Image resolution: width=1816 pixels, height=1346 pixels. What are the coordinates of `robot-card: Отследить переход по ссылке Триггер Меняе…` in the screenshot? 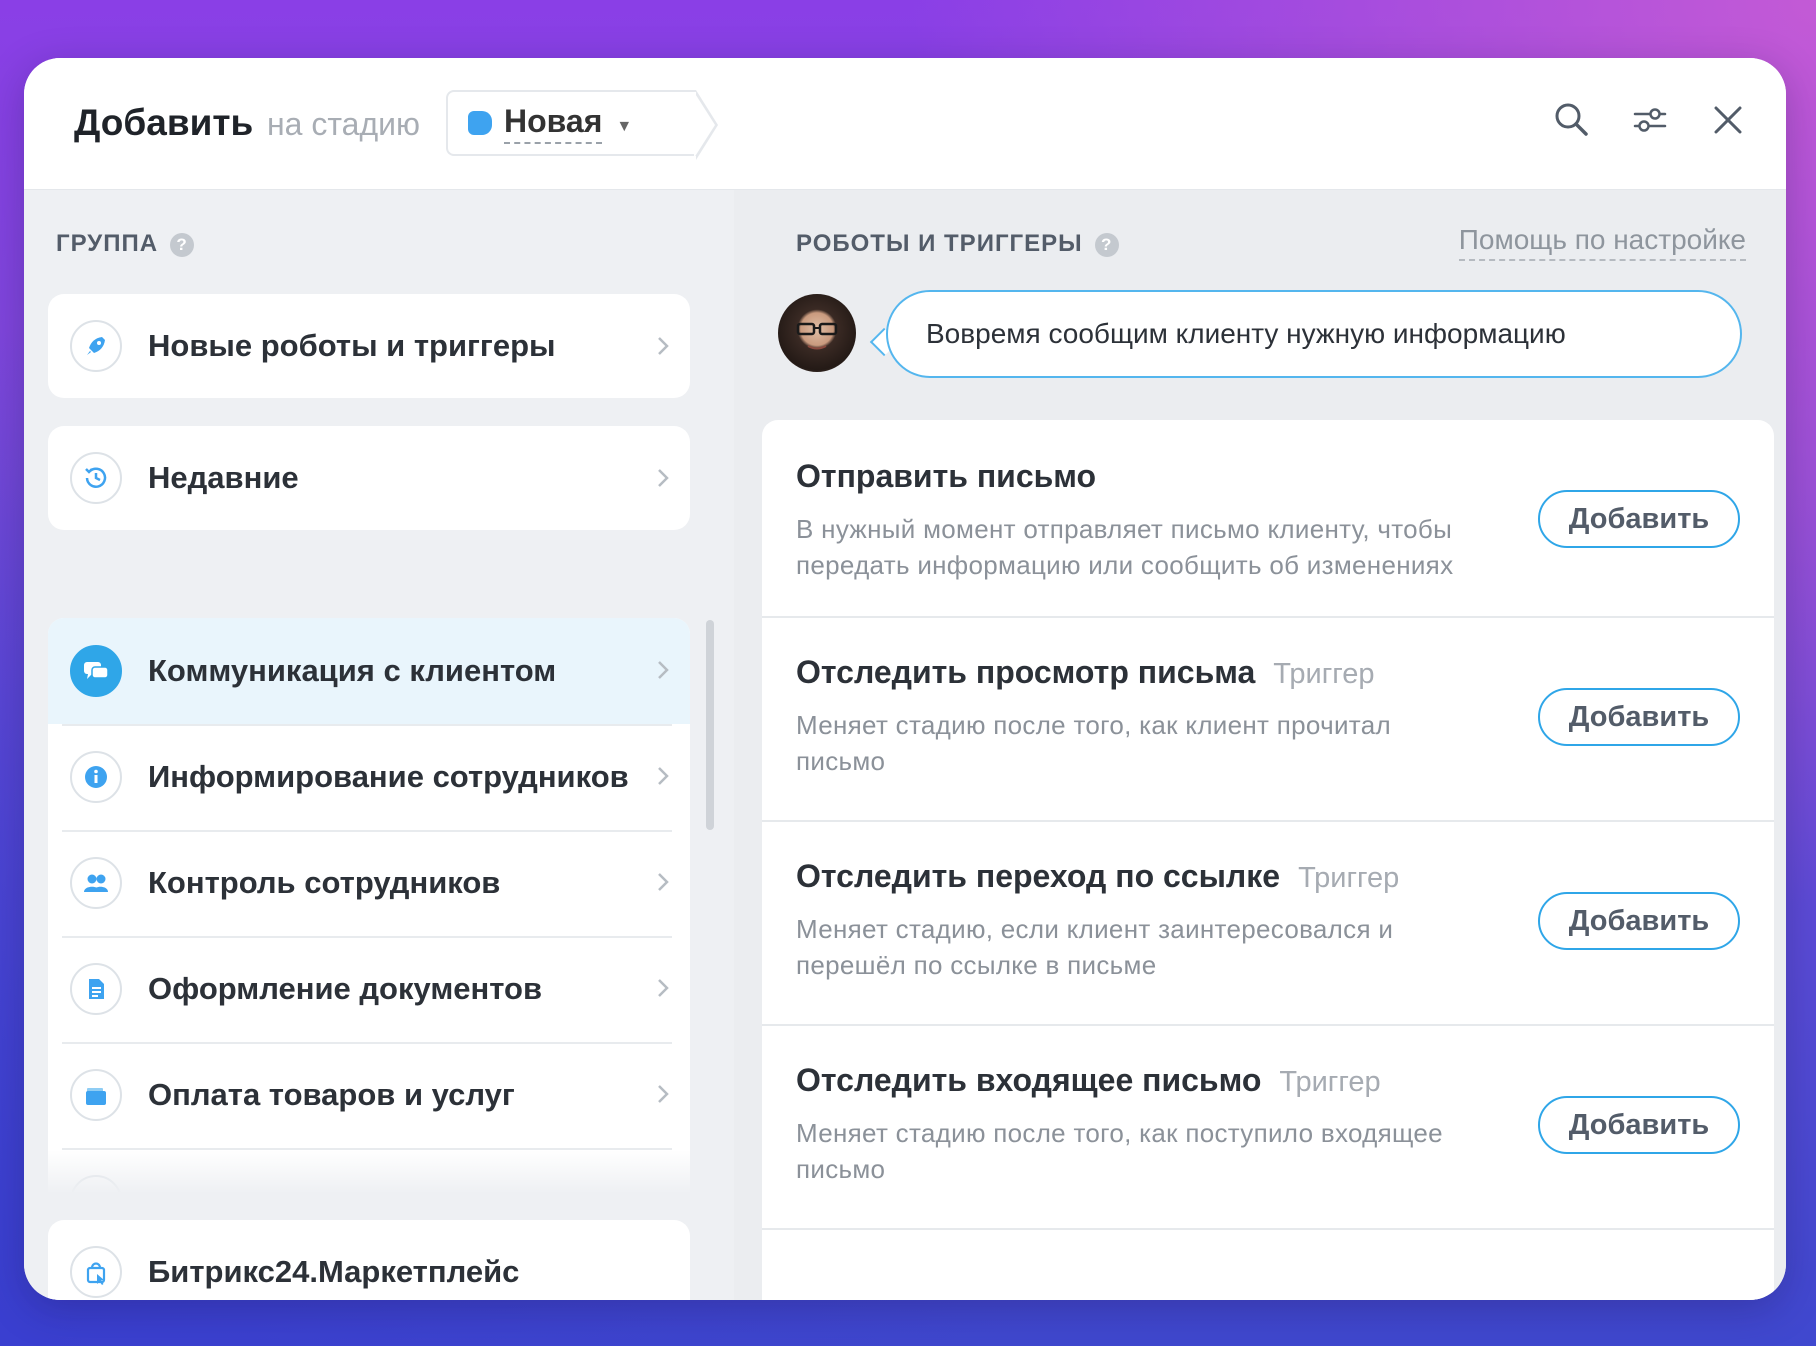 It's located at (1268, 924).